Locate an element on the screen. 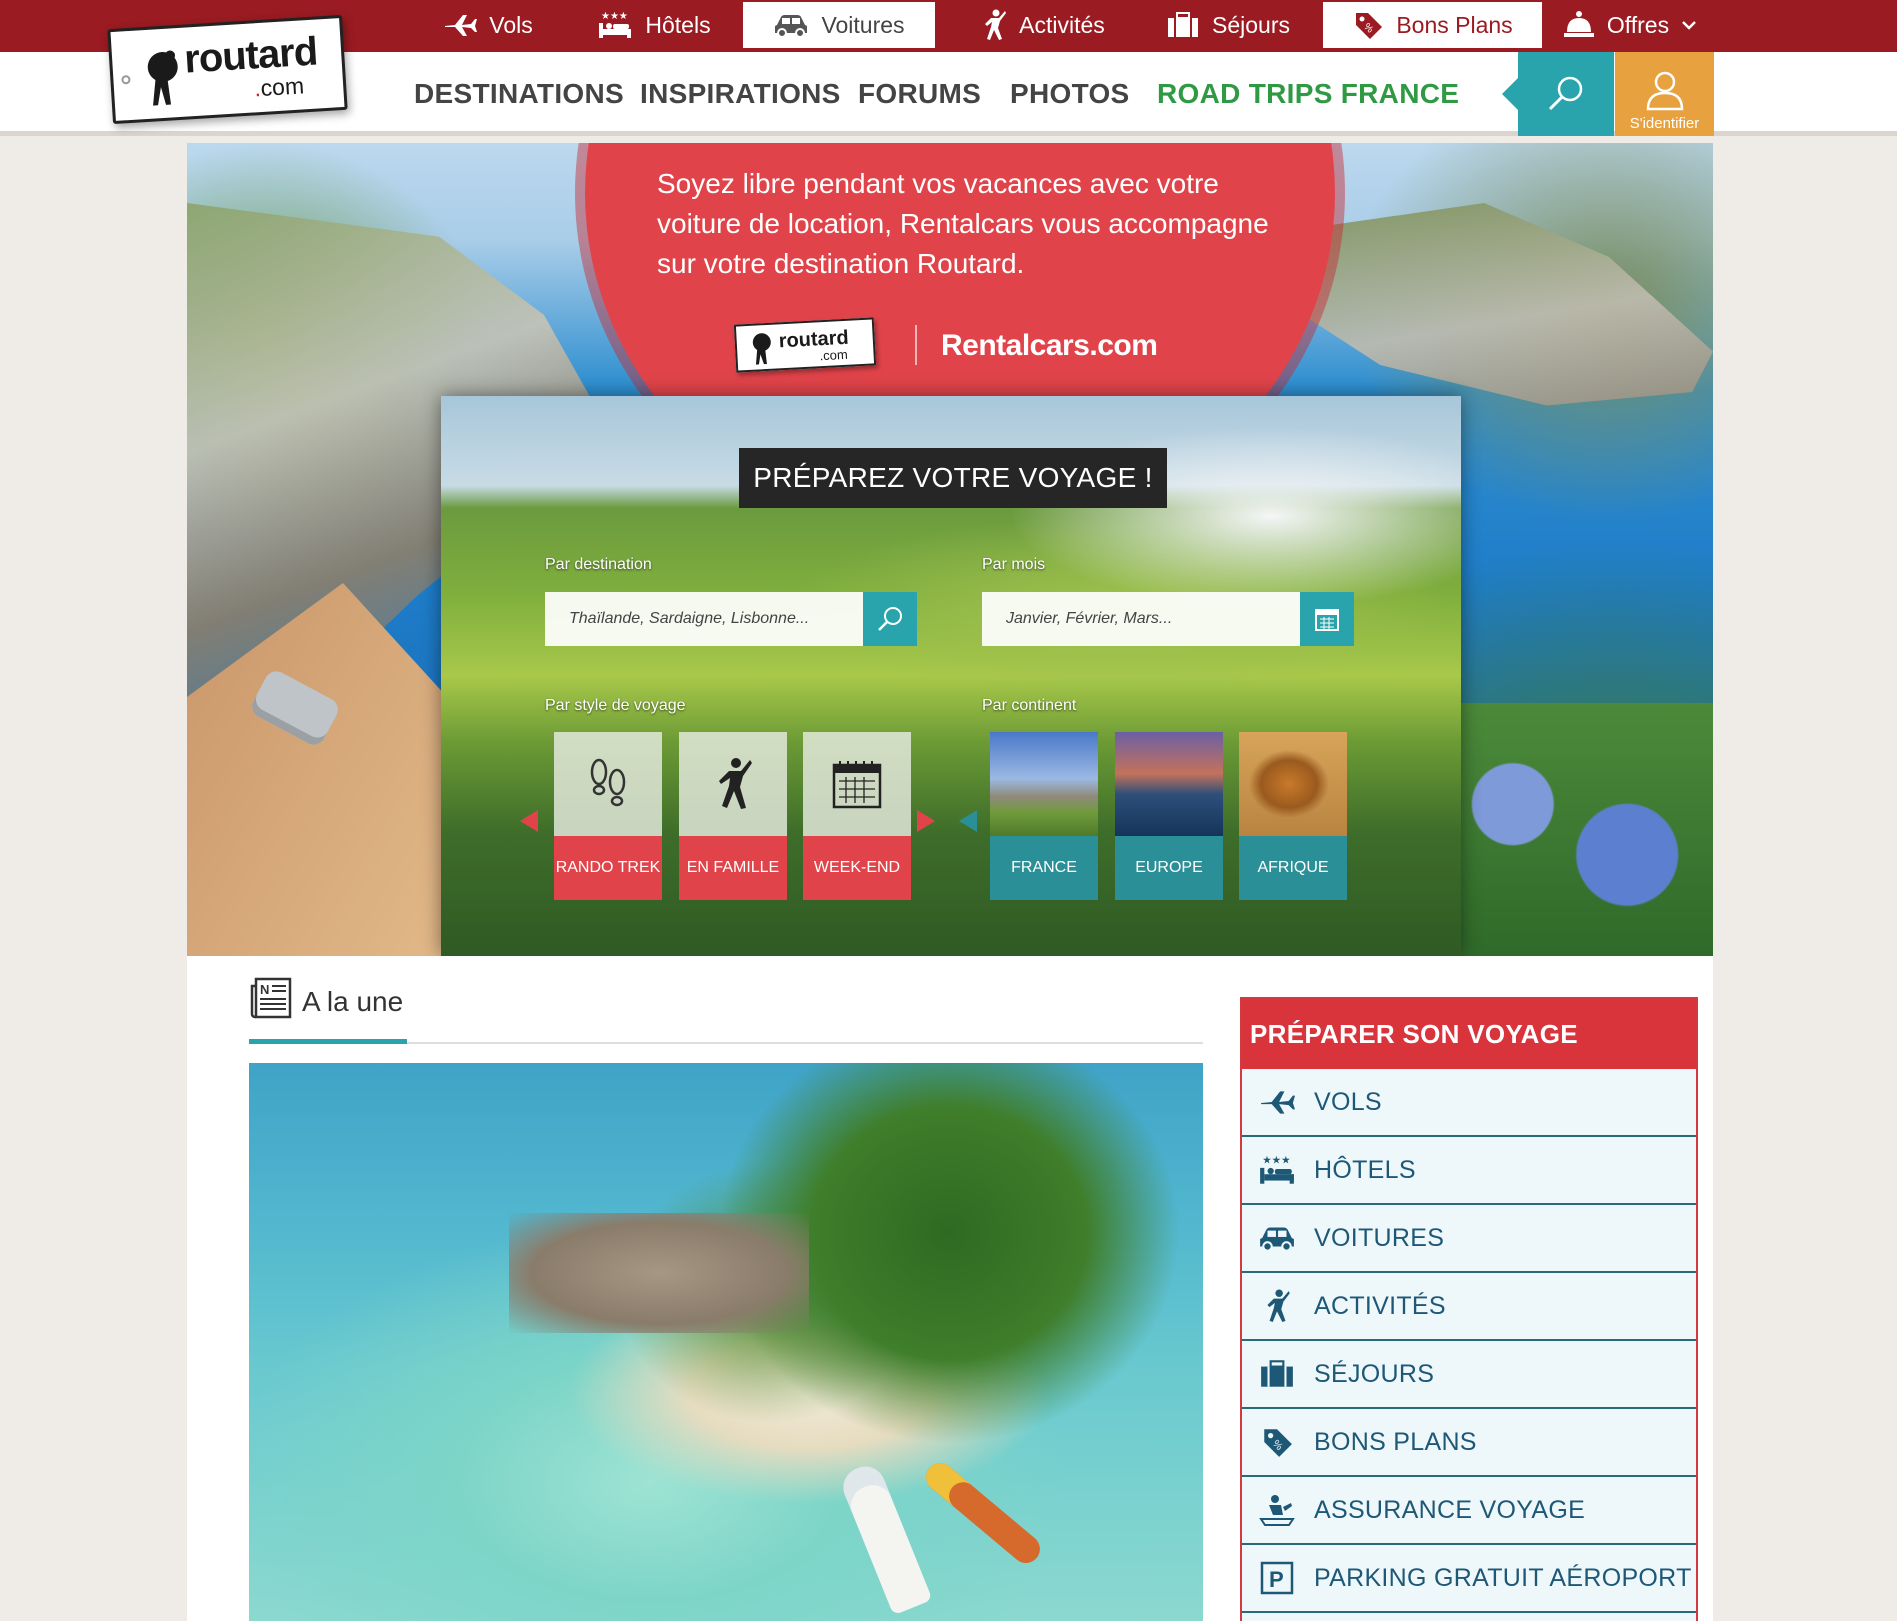 The width and height of the screenshot is (1897, 1621). sidebar-item-label: VOITURES is located at coordinates (1379, 1237).